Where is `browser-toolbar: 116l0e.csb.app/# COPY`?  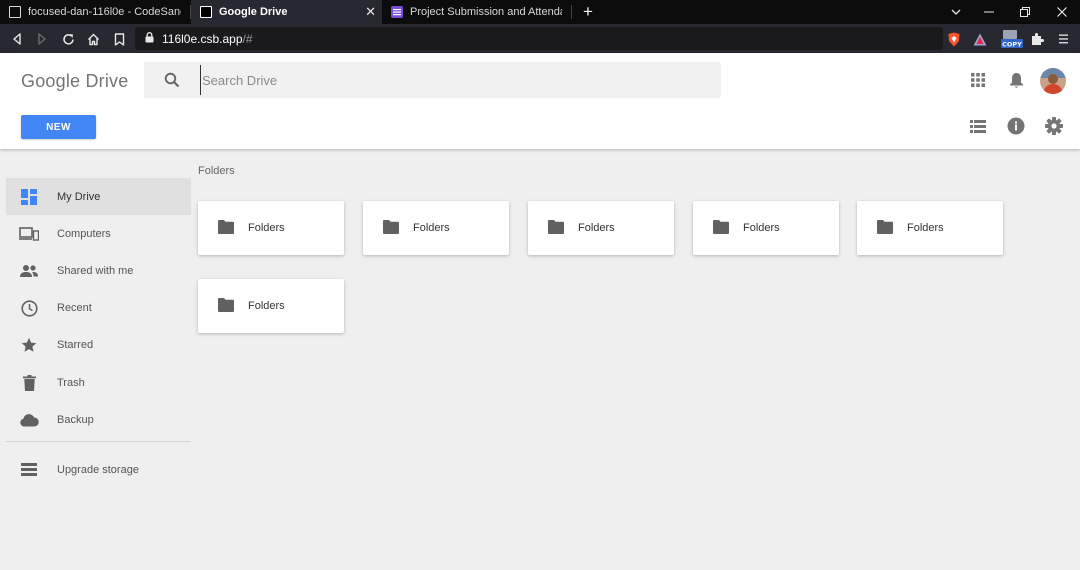
browser-toolbar: 116l0e.csb.app/# COPY is located at coordinates (540, 38).